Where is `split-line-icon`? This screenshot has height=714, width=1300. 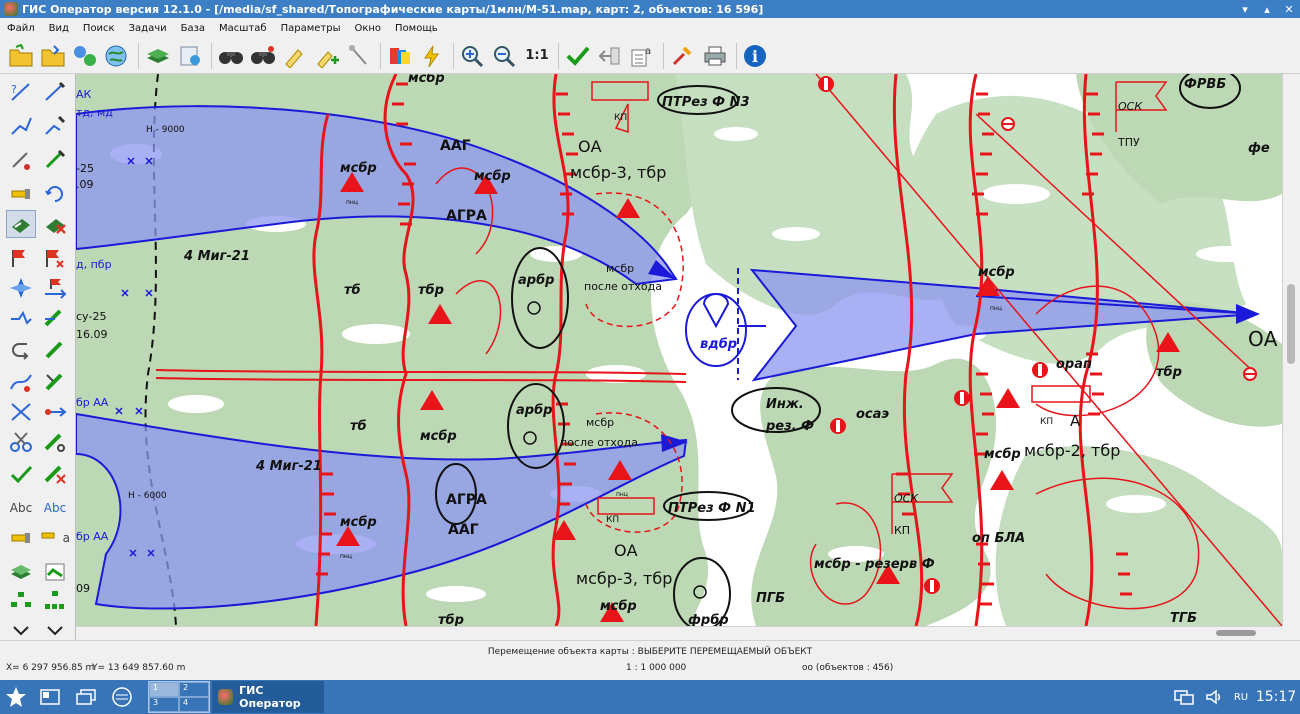 split-line-icon is located at coordinates (21, 318).